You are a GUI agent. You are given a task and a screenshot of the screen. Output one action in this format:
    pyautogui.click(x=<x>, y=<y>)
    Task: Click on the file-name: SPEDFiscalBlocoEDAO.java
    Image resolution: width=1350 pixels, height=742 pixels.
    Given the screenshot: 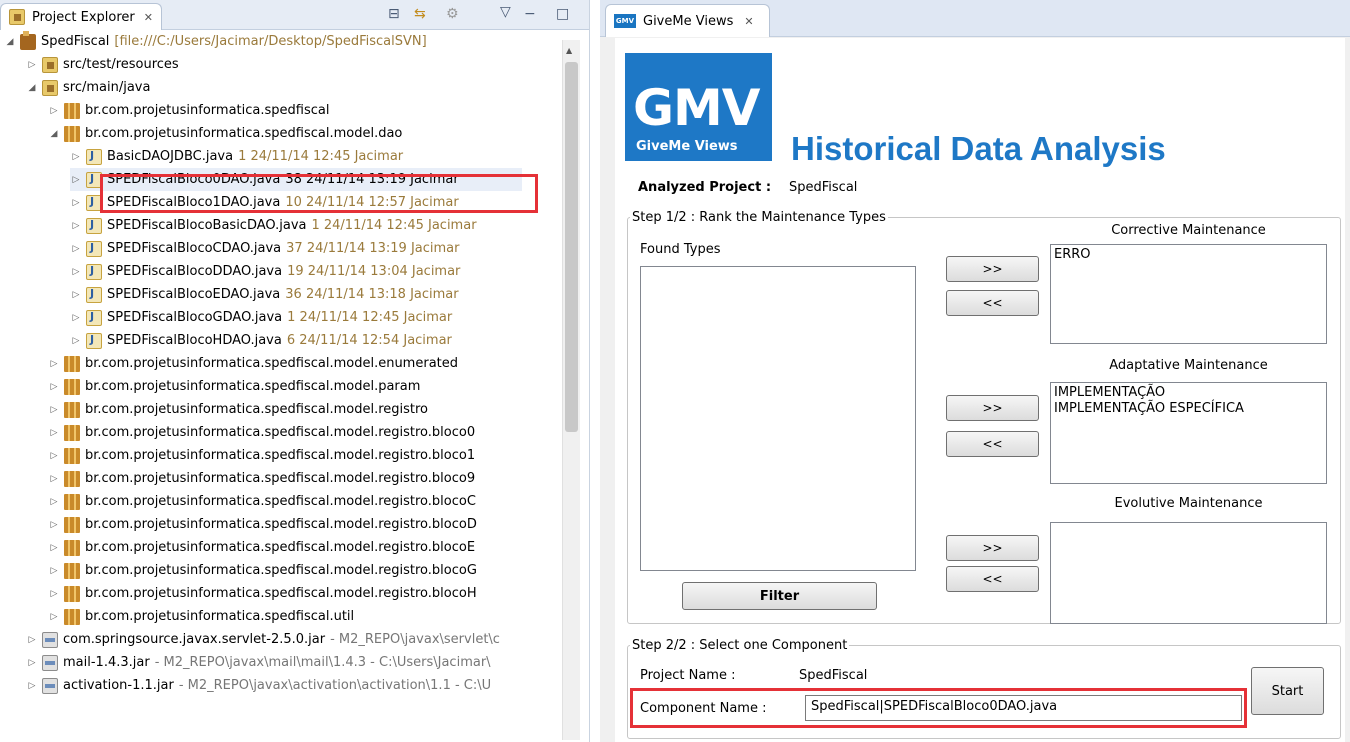 What is the action you would take?
    pyautogui.click(x=194, y=294)
    